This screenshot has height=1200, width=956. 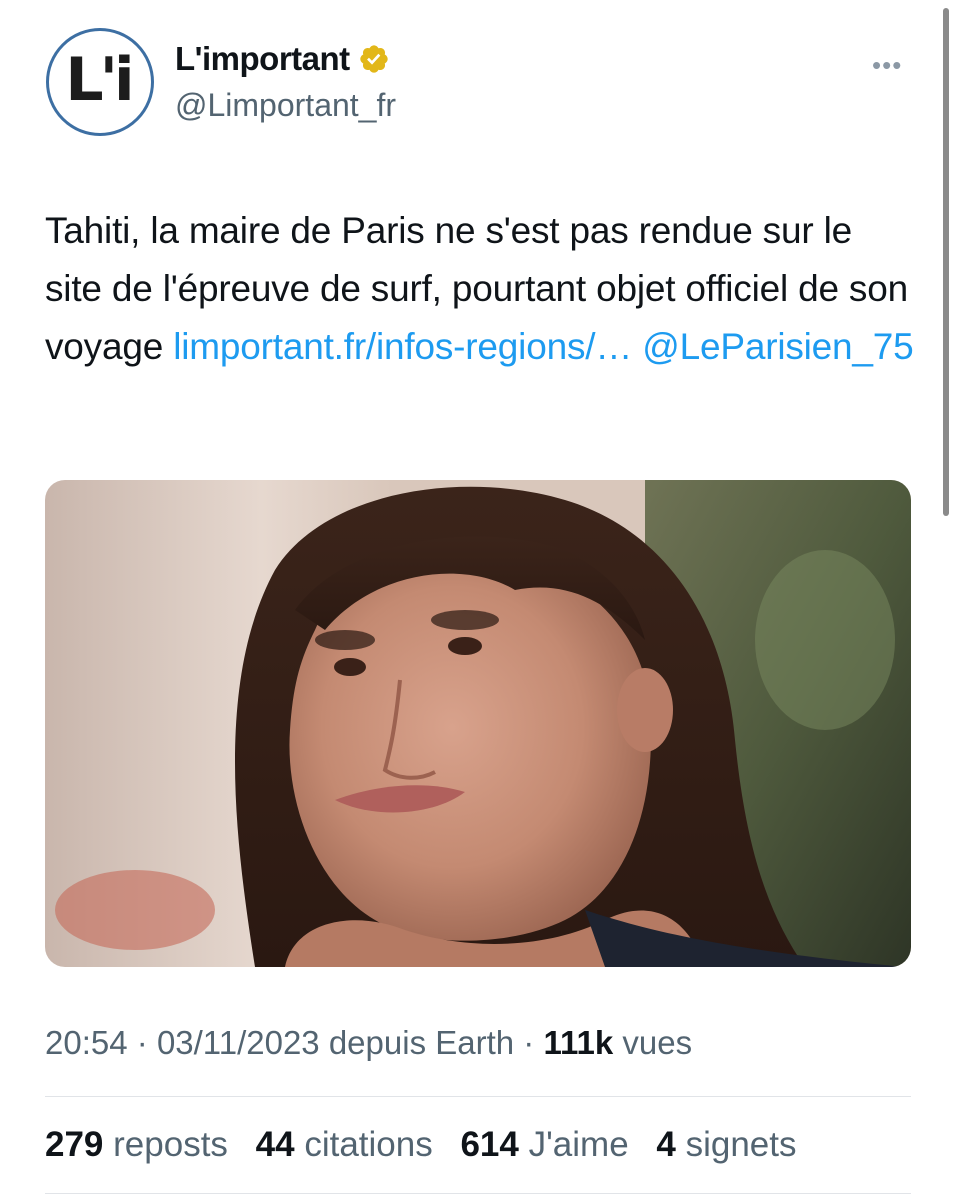 What do you see at coordinates (489, 1144) in the screenshot?
I see `likes-count: 614` at bounding box center [489, 1144].